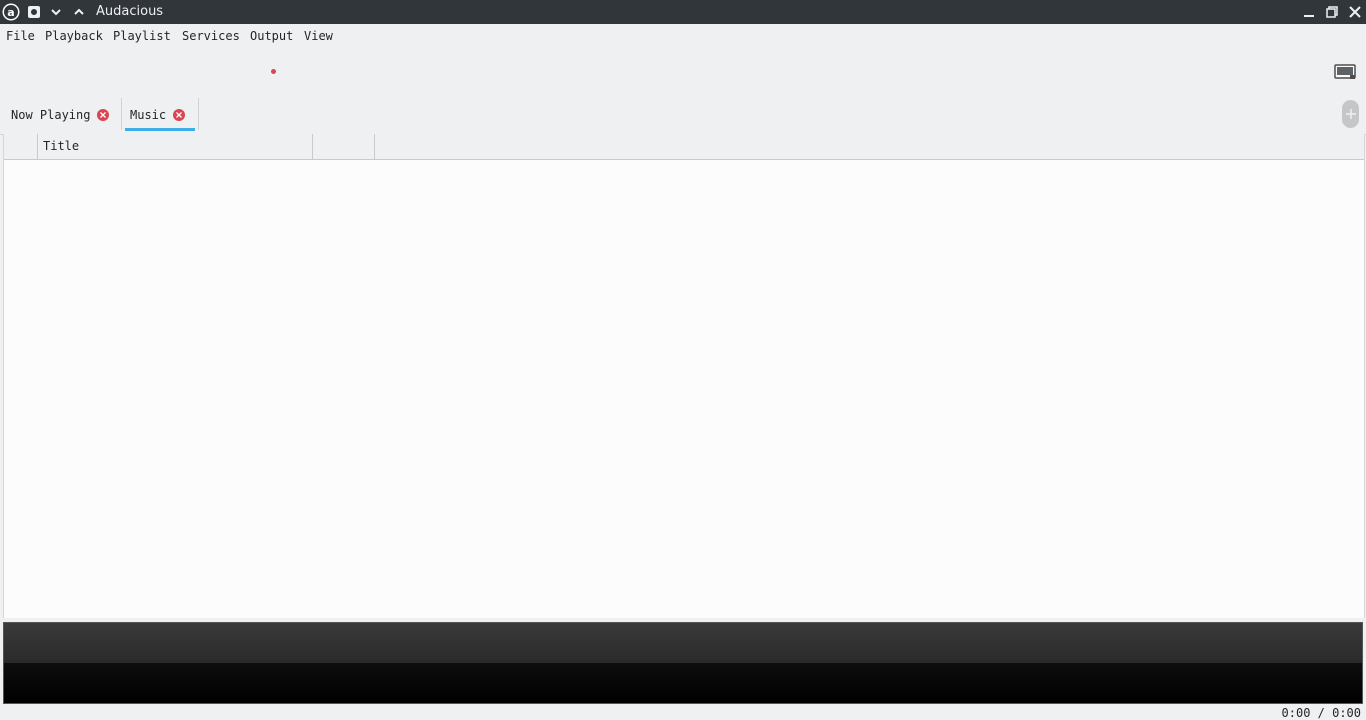  Describe the element at coordinates (74, 36) in the screenshot. I see `menu-playback: Playback` at that location.